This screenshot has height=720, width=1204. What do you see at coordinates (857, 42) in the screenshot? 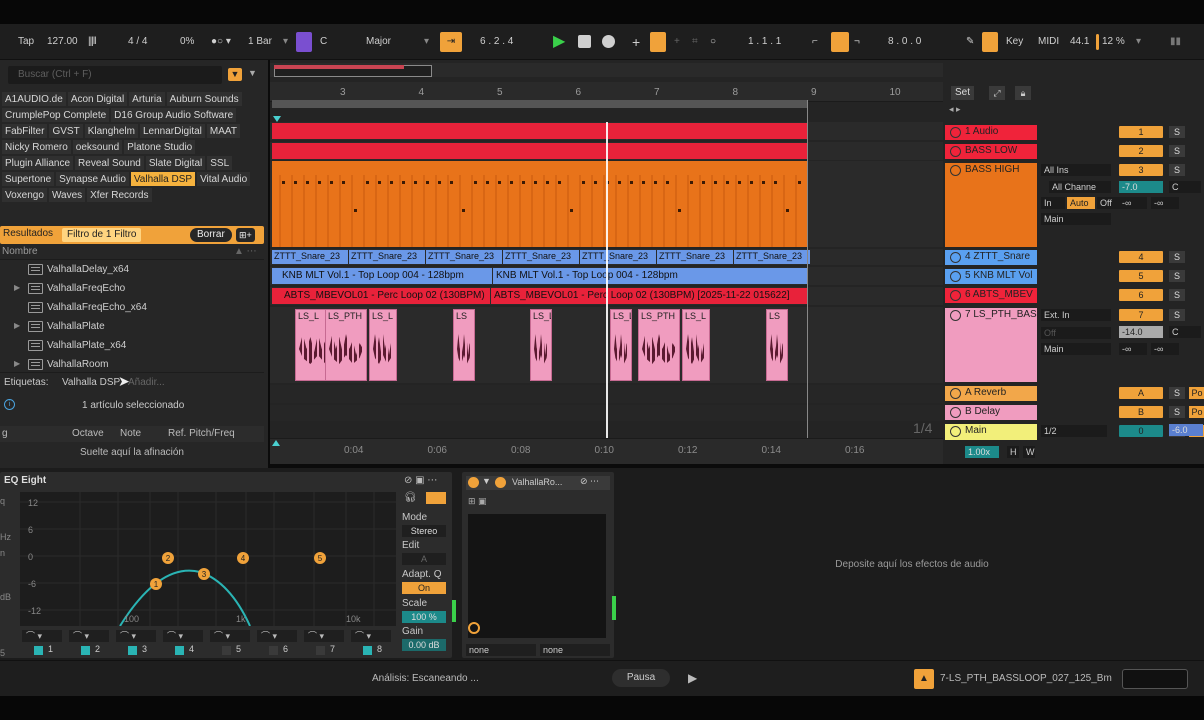
I see `punch-out-icon: ¬` at bounding box center [857, 42].